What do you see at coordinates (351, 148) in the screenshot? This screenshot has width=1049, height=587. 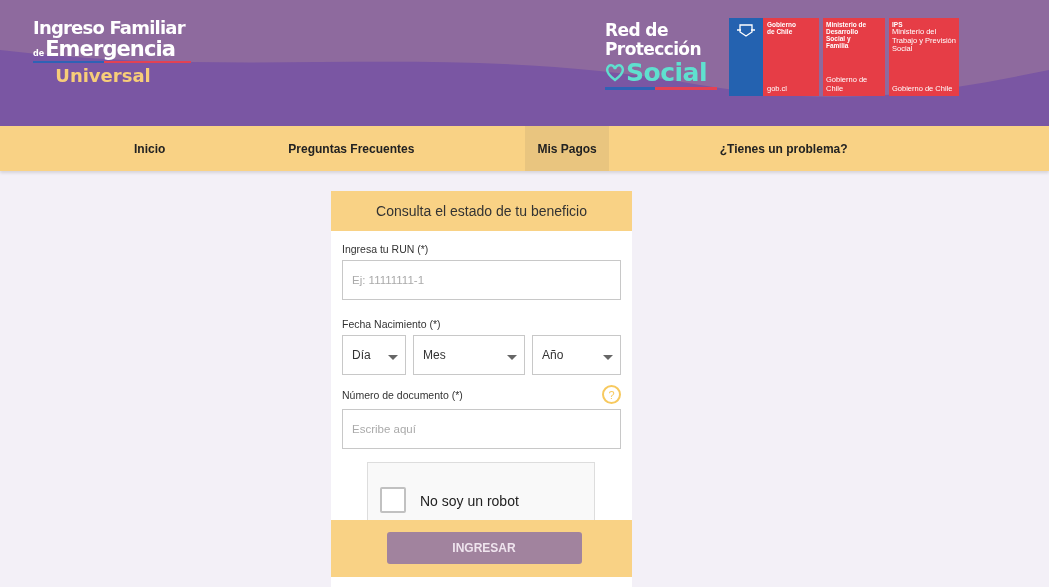 I see `nav-link: Preguntas Frecuentes` at bounding box center [351, 148].